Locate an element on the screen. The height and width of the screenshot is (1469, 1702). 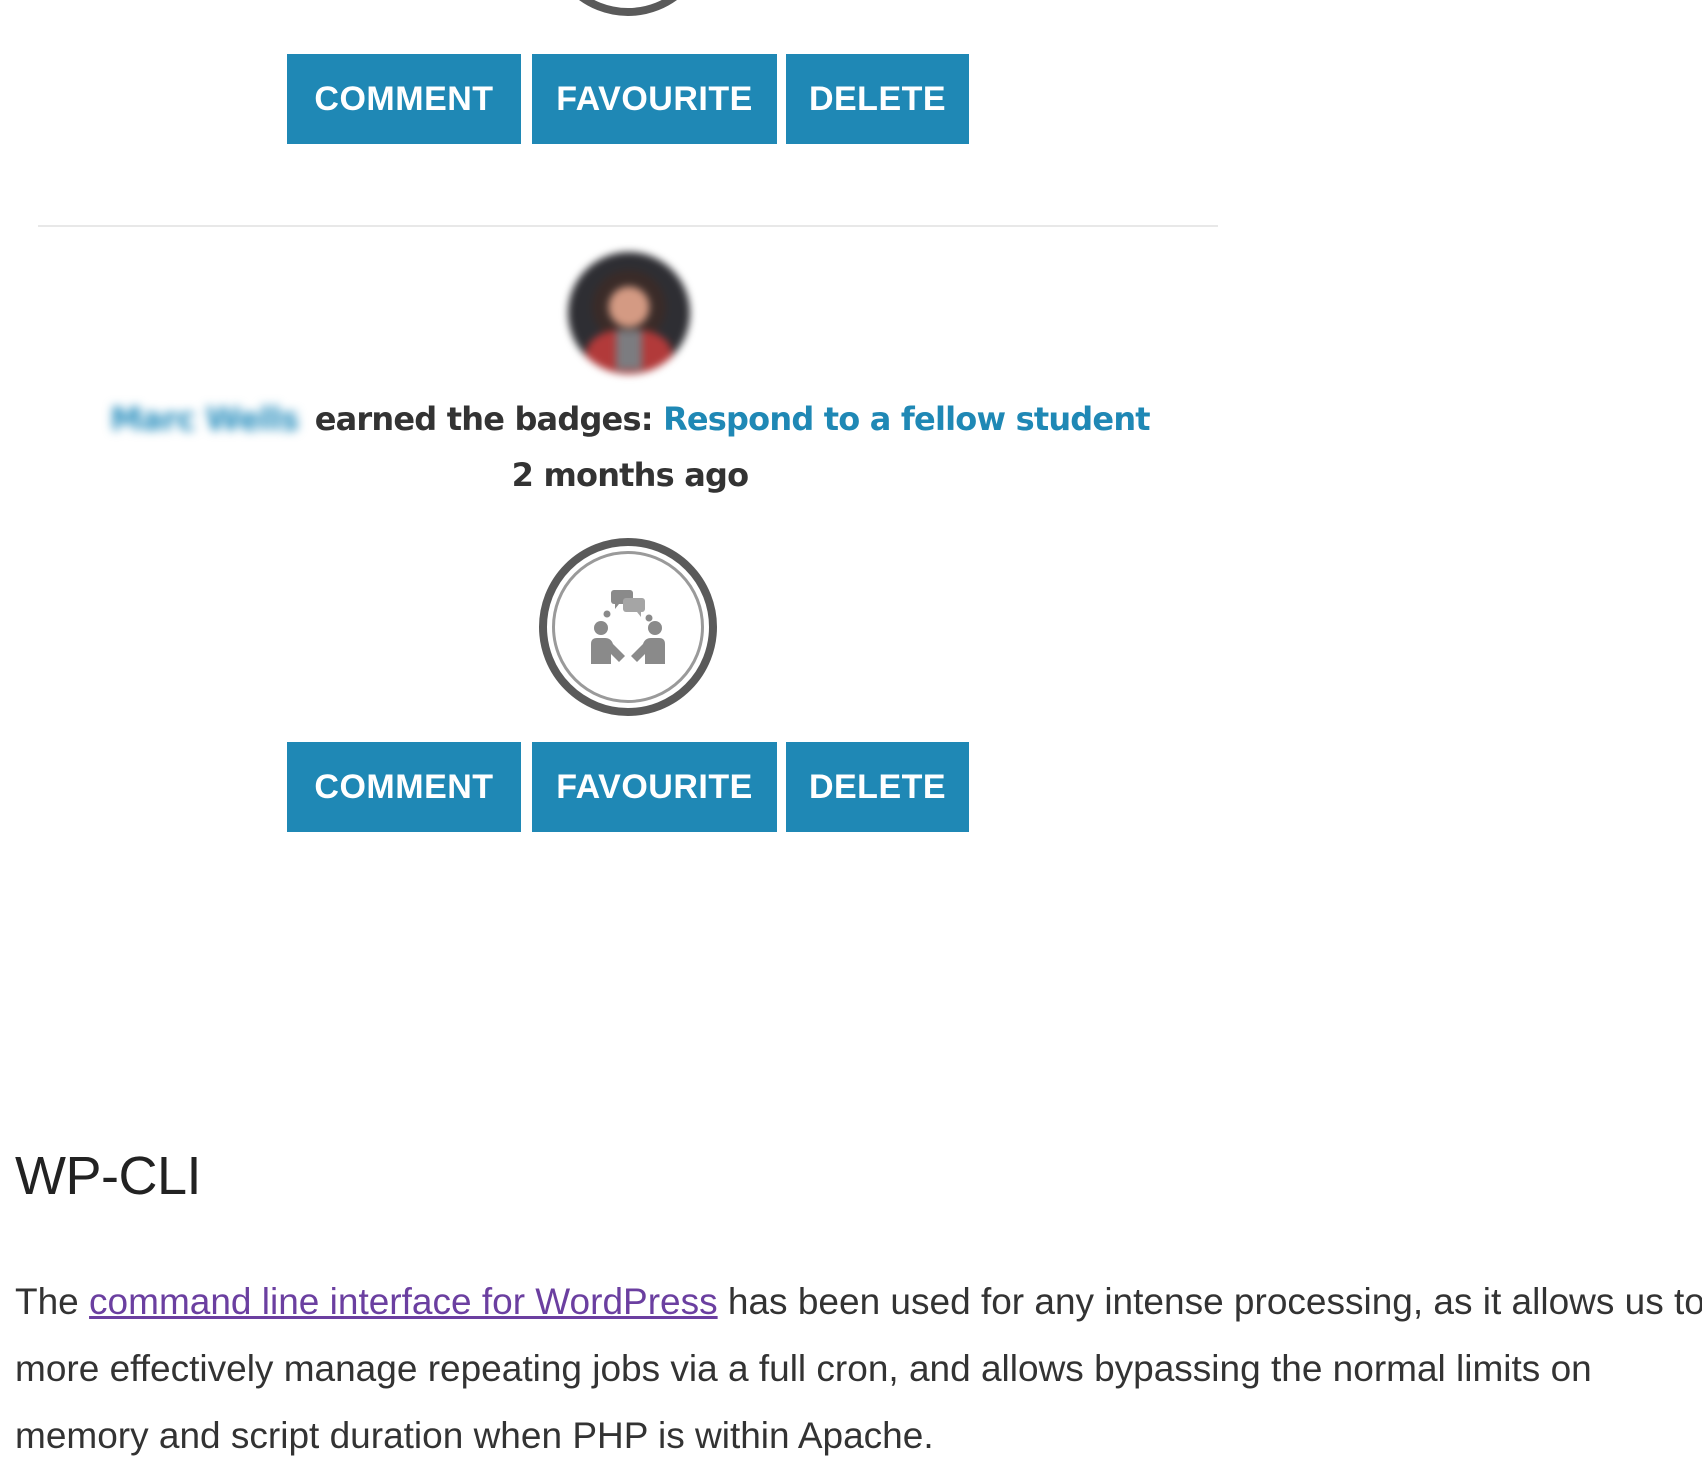
user-link: Marc Wells is located at coordinates (204, 419).